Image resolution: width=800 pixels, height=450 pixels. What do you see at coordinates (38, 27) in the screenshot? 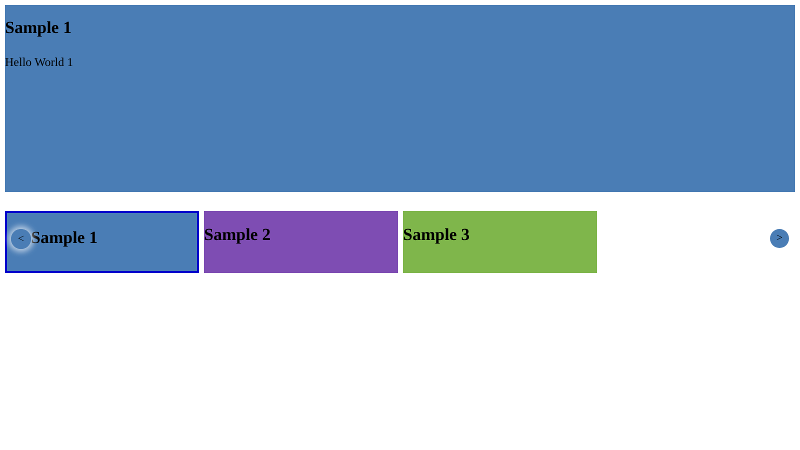
I see `slide-title: Sample 1` at bounding box center [38, 27].